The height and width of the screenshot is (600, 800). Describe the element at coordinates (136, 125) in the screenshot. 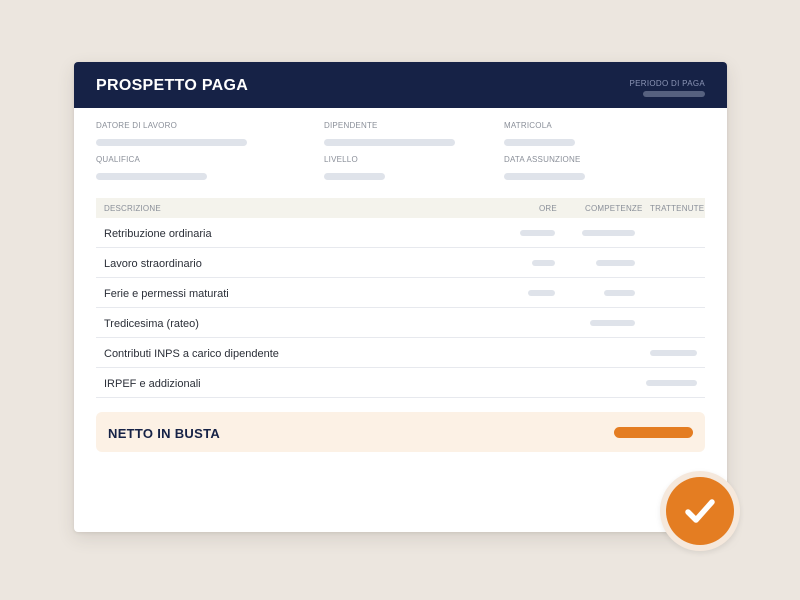

I see `employer-label: DATORE DI LAVORO` at that location.